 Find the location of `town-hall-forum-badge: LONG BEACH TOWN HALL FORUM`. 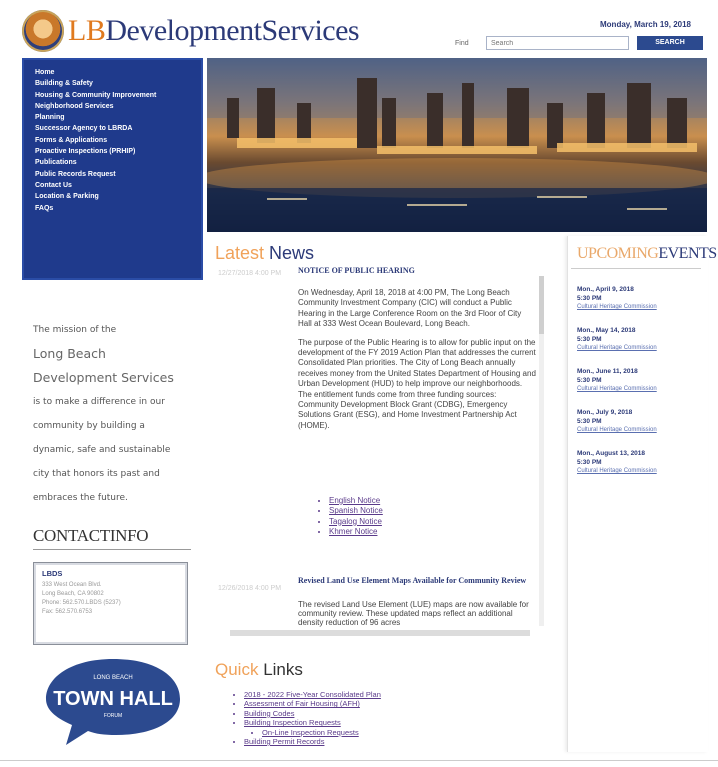

town-hall-forum-badge: LONG BEACH TOWN HALL FORUM is located at coordinates (113, 701).